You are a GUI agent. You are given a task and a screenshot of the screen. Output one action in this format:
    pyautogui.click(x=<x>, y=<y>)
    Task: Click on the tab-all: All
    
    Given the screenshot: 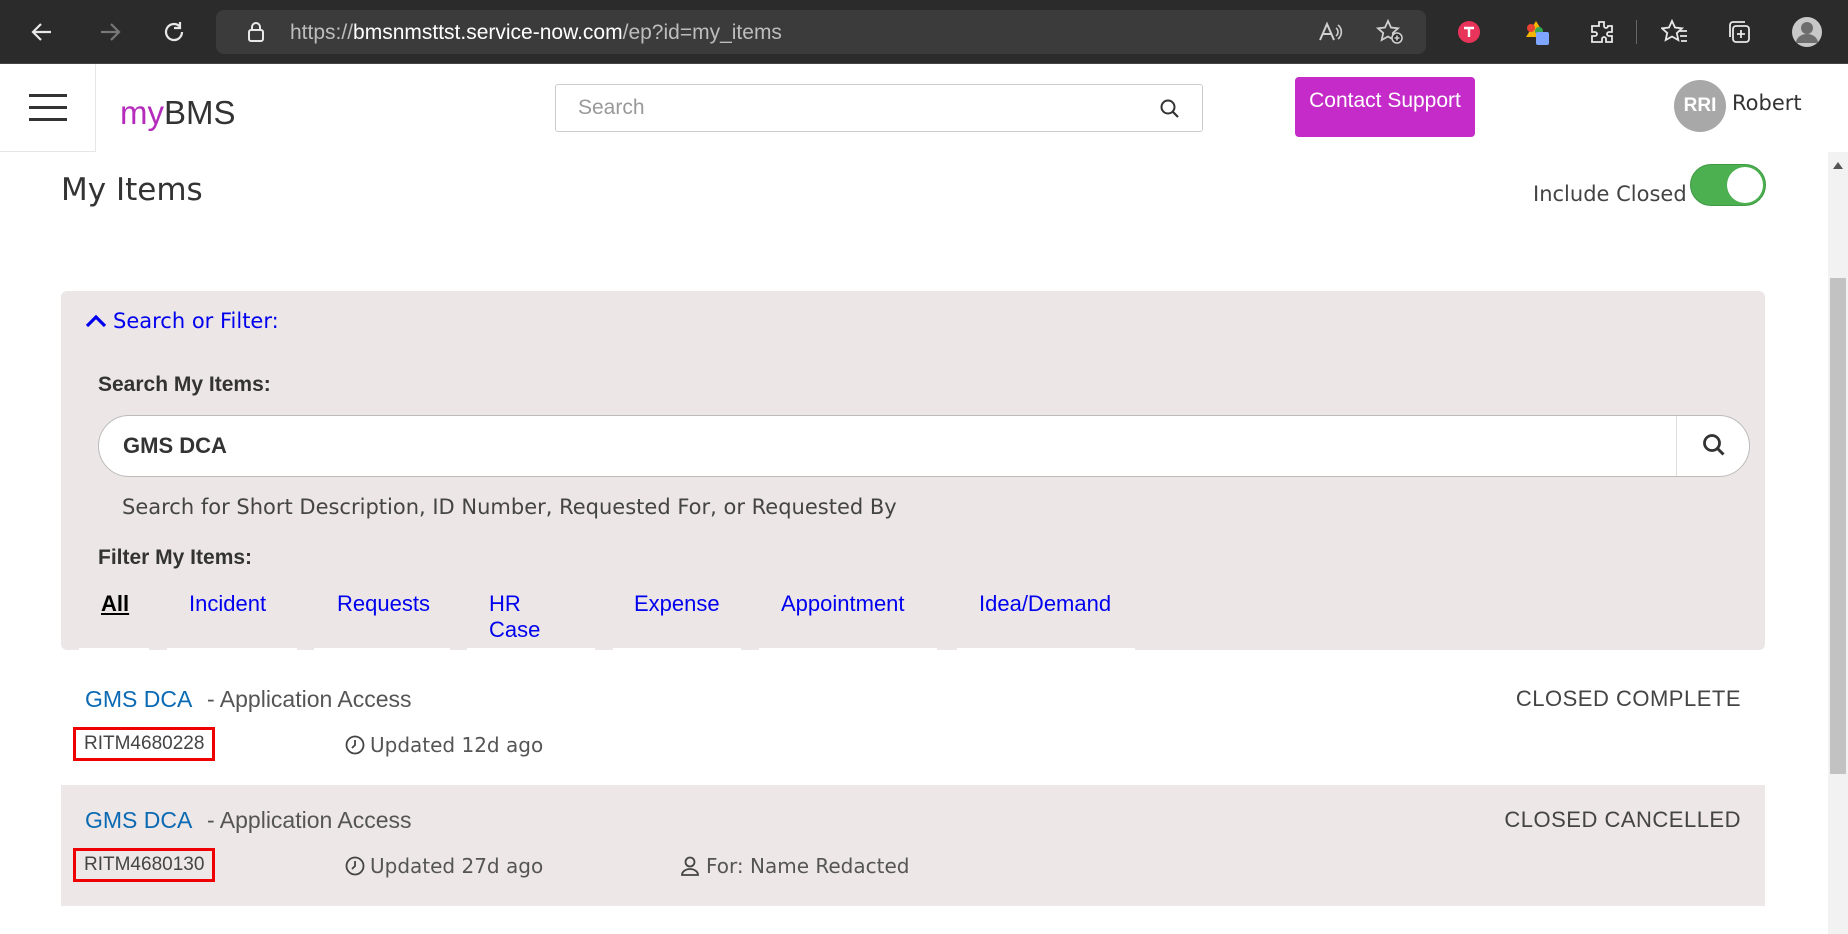 What is the action you would take?
    pyautogui.click(x=115, y=604)
    